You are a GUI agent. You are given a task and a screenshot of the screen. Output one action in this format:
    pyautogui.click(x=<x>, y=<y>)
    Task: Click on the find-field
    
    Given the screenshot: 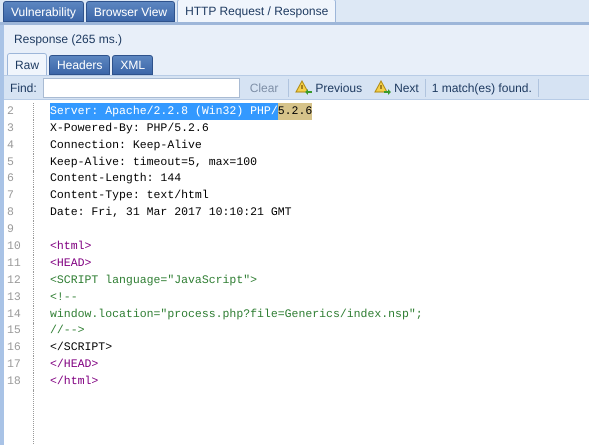 What is the action you would take?
    pyautogui.click(x=141, y=88)
    